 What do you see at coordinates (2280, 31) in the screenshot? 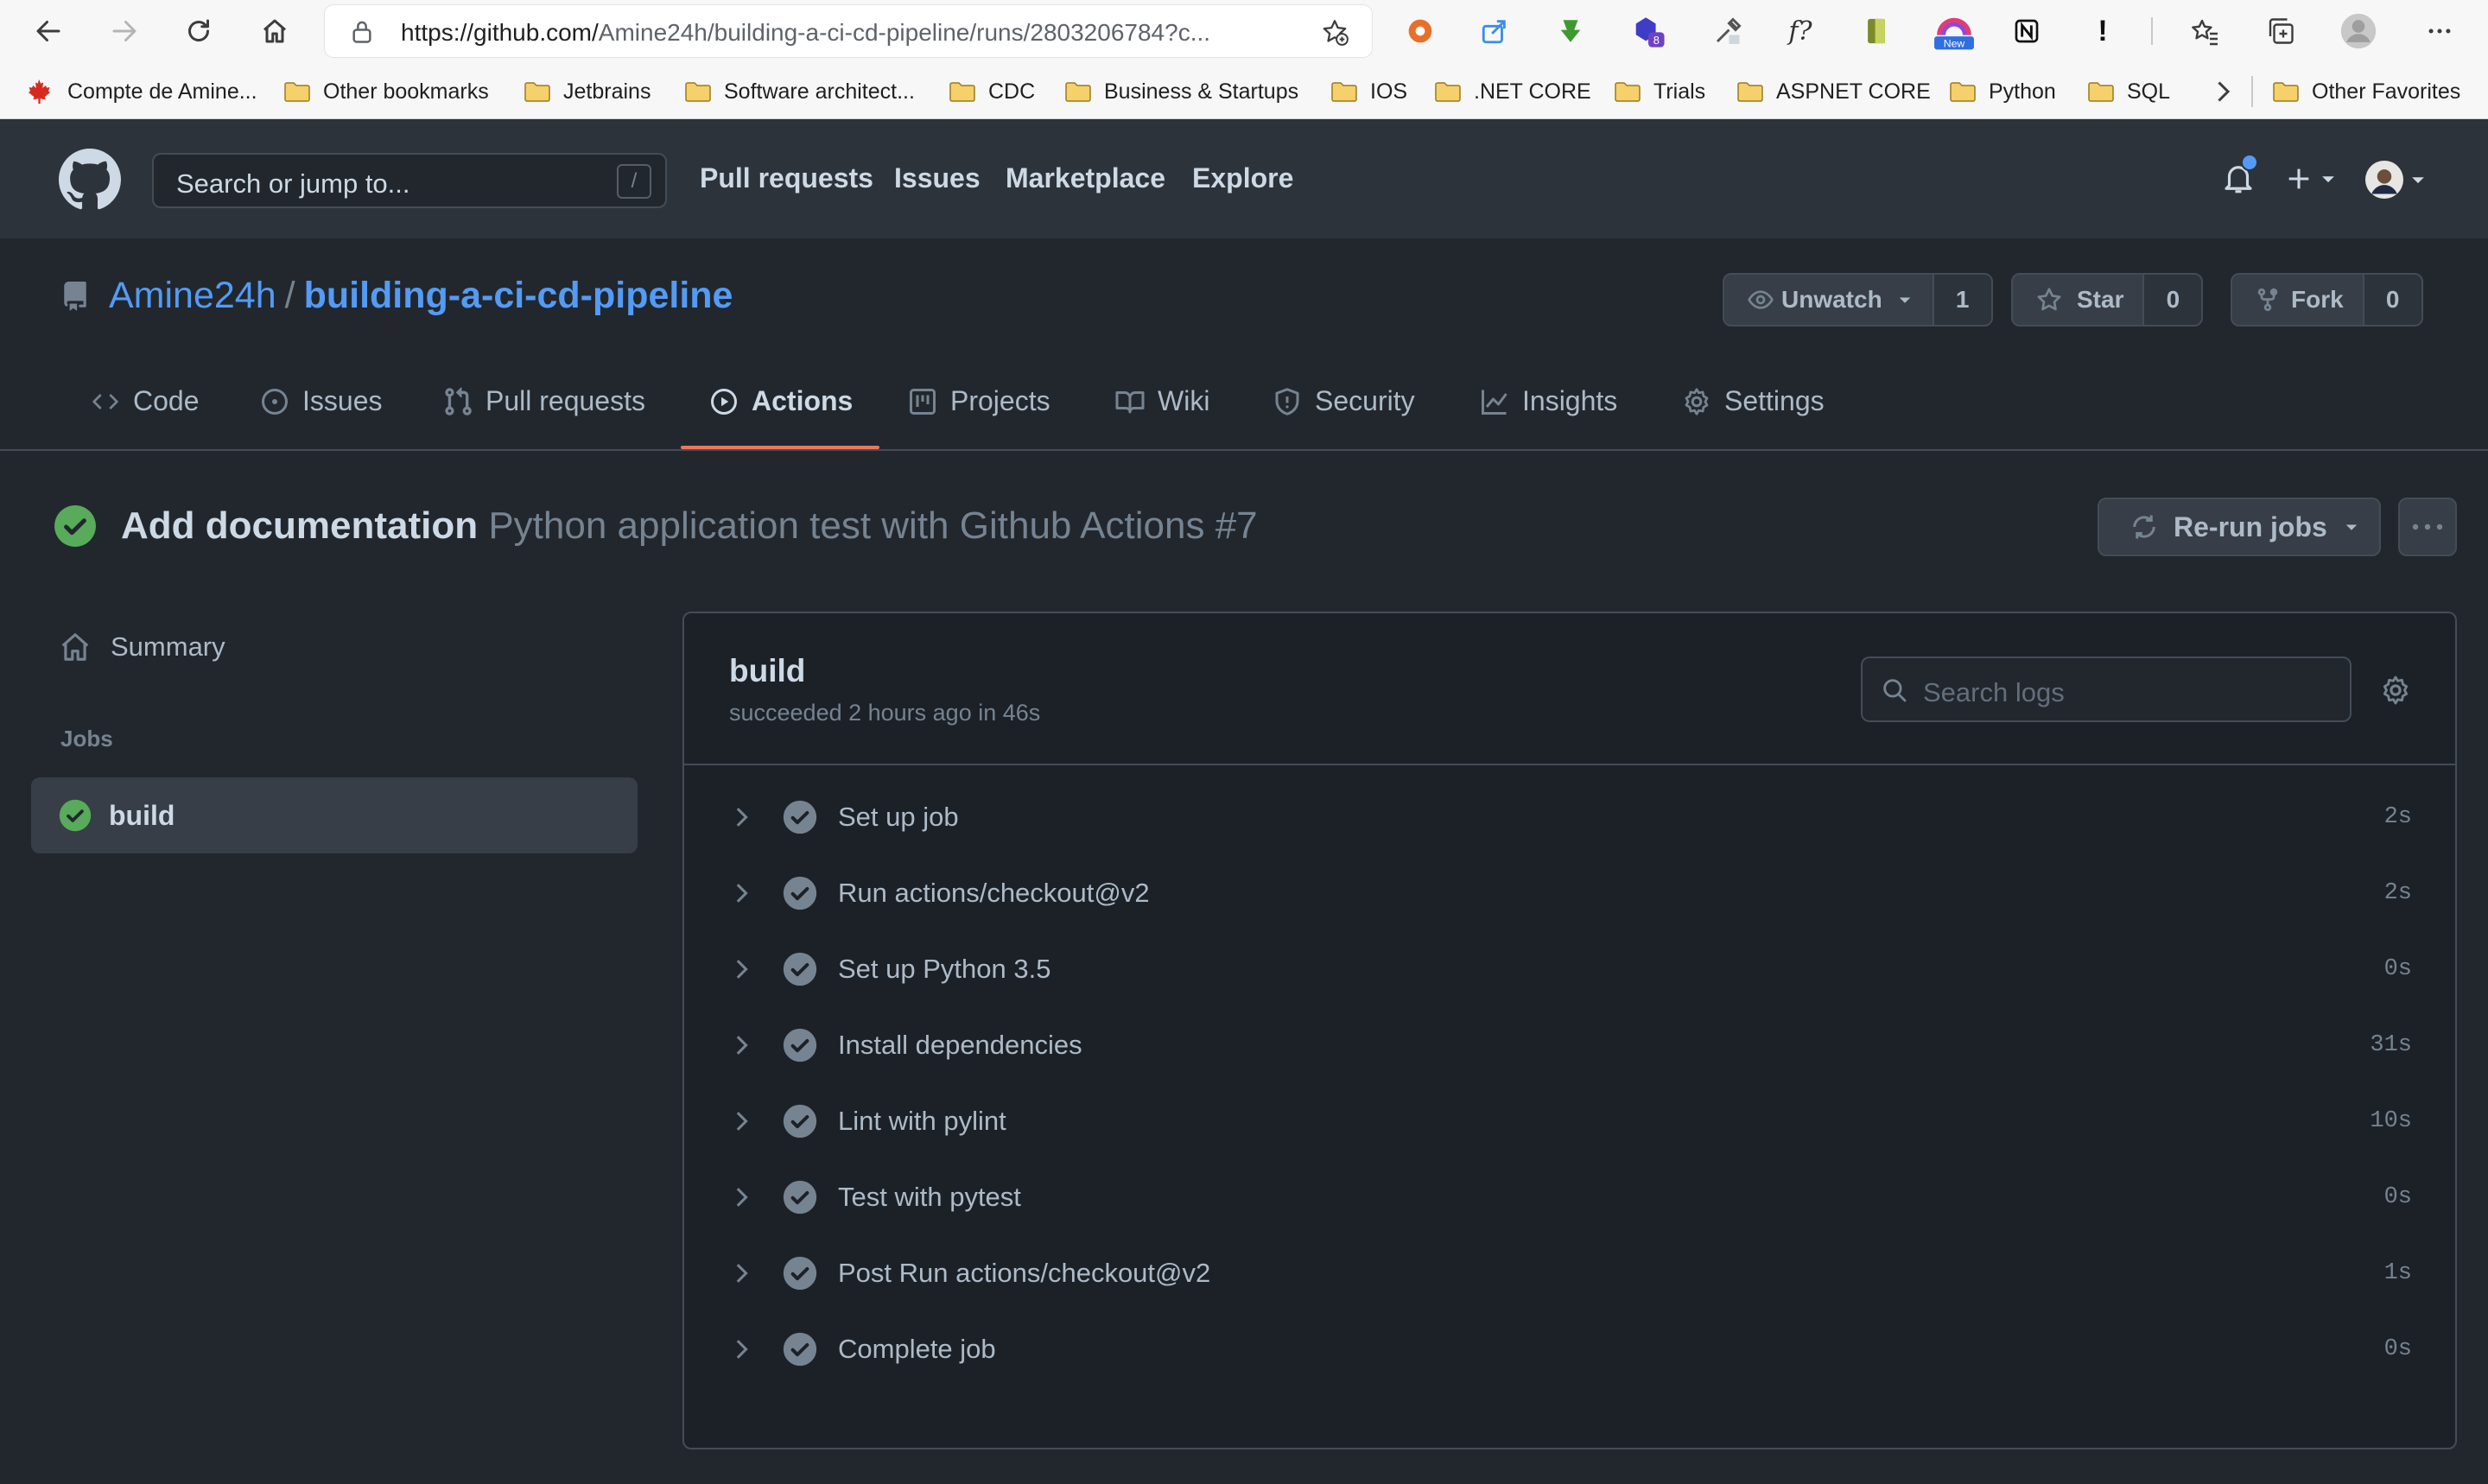
I see `collections-icon` at bounding box center [2280, 31].